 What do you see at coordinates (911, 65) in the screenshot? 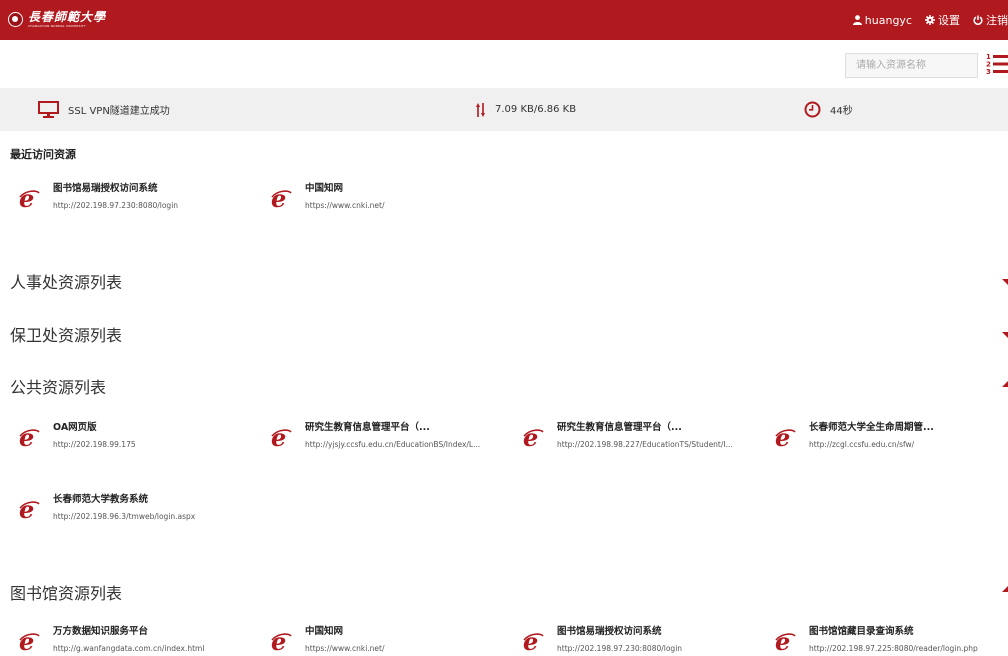
I see `resource-search-input` at bounding box center [911, 65].